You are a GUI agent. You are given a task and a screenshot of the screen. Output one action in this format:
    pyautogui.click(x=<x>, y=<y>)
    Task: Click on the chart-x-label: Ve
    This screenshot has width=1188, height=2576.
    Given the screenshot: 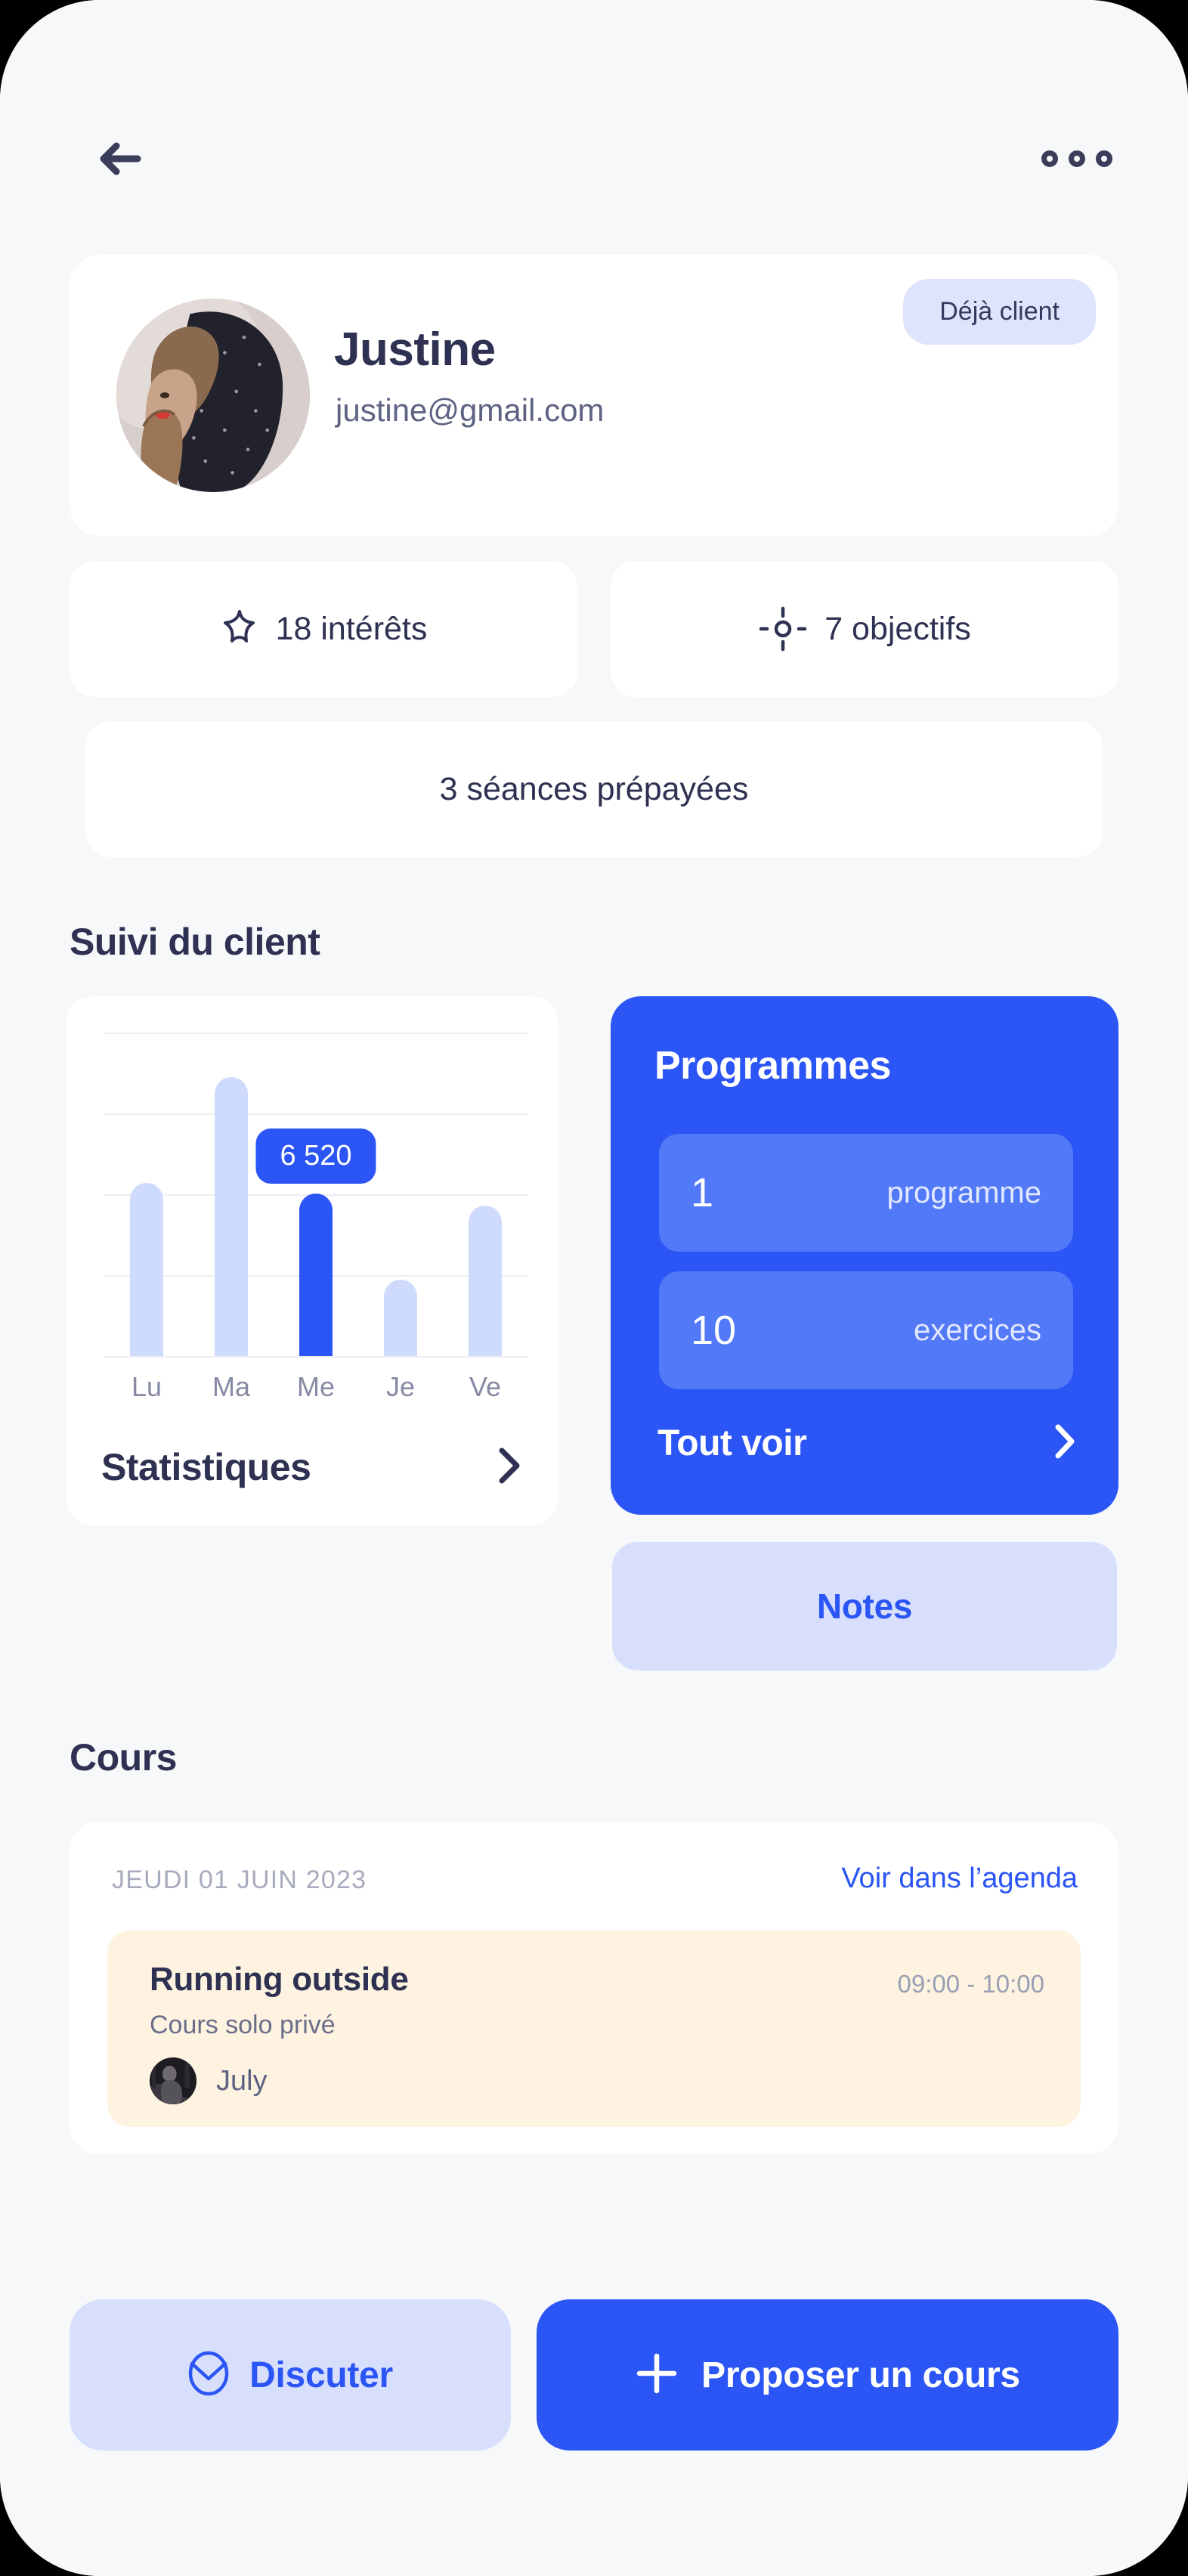 What is the action you would take?
    pyautogui.click(x=486, y=1386)
    